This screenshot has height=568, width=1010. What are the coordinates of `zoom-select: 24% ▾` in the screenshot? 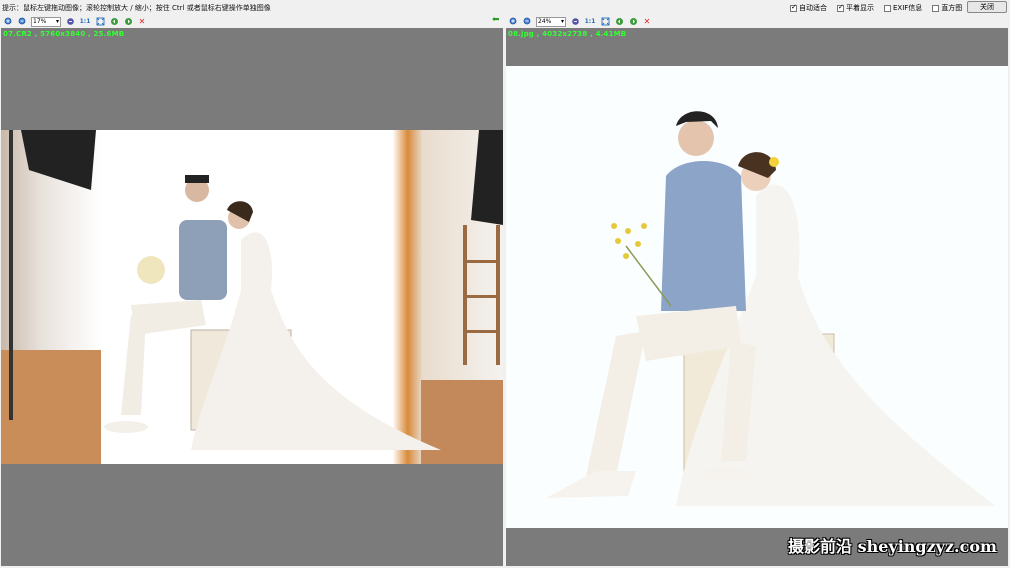 It's located at (551, 21).